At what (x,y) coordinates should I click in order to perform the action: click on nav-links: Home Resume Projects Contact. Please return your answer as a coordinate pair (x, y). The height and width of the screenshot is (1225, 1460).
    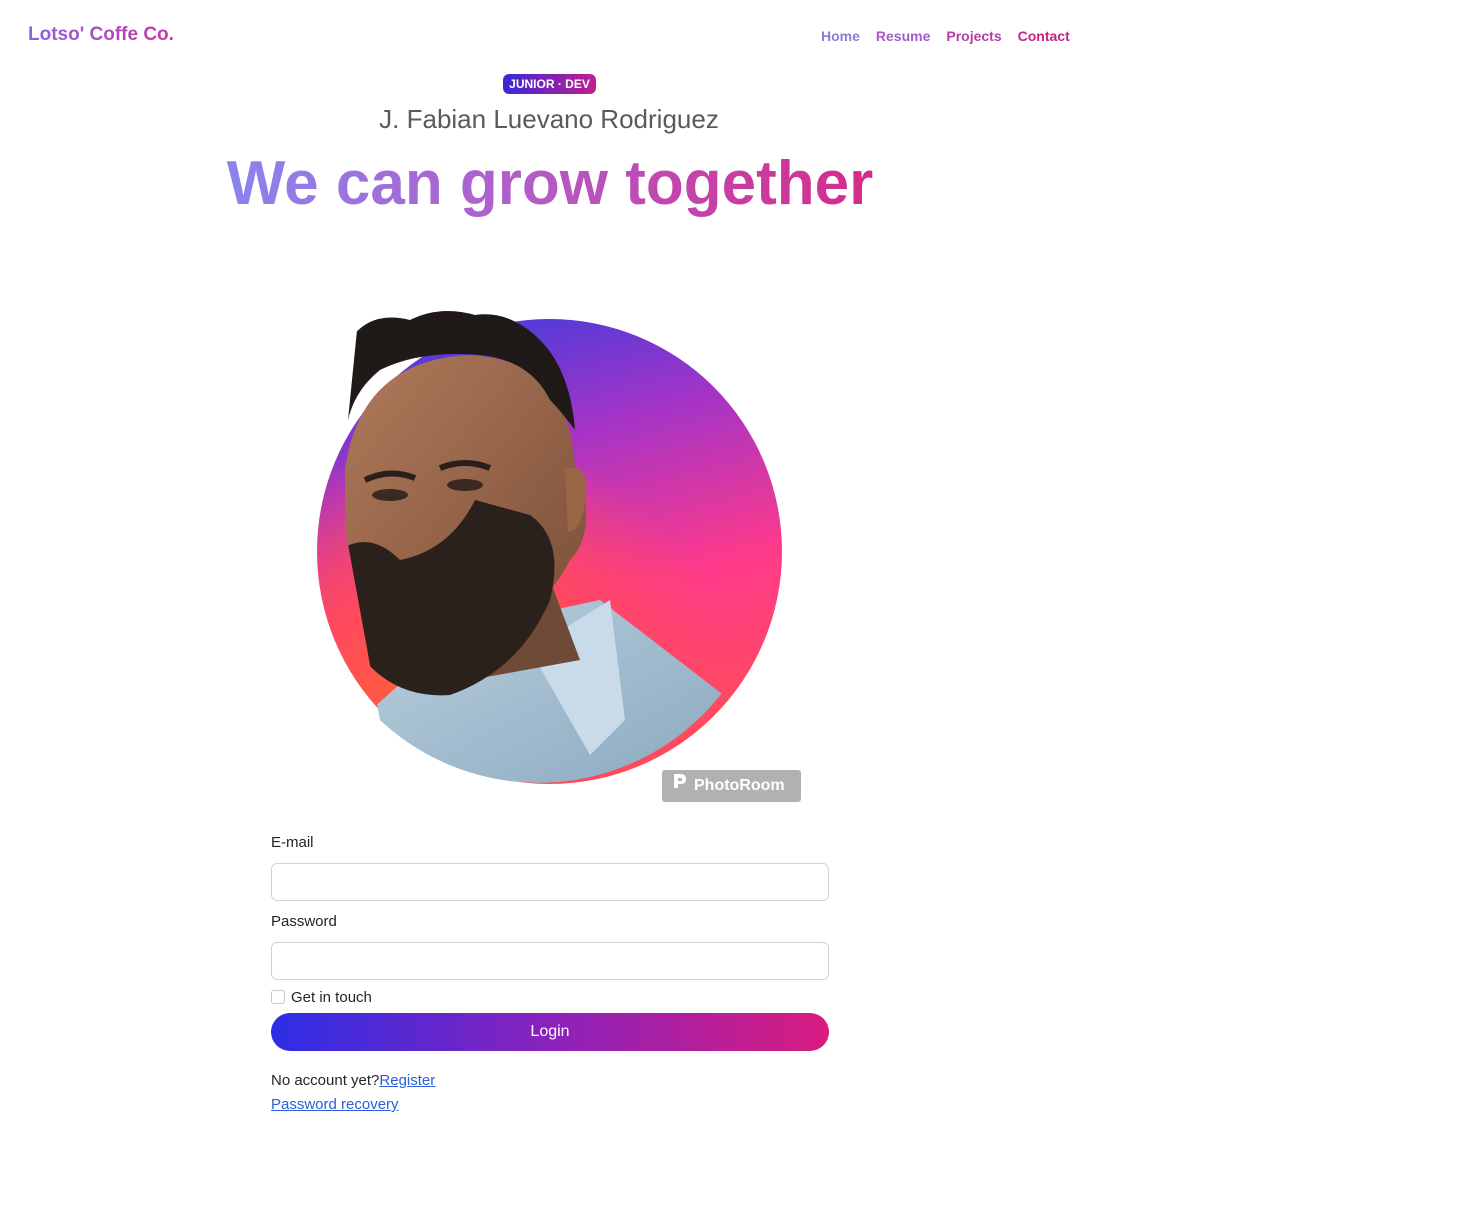
    Looking at the image, I should click on (945, 36).